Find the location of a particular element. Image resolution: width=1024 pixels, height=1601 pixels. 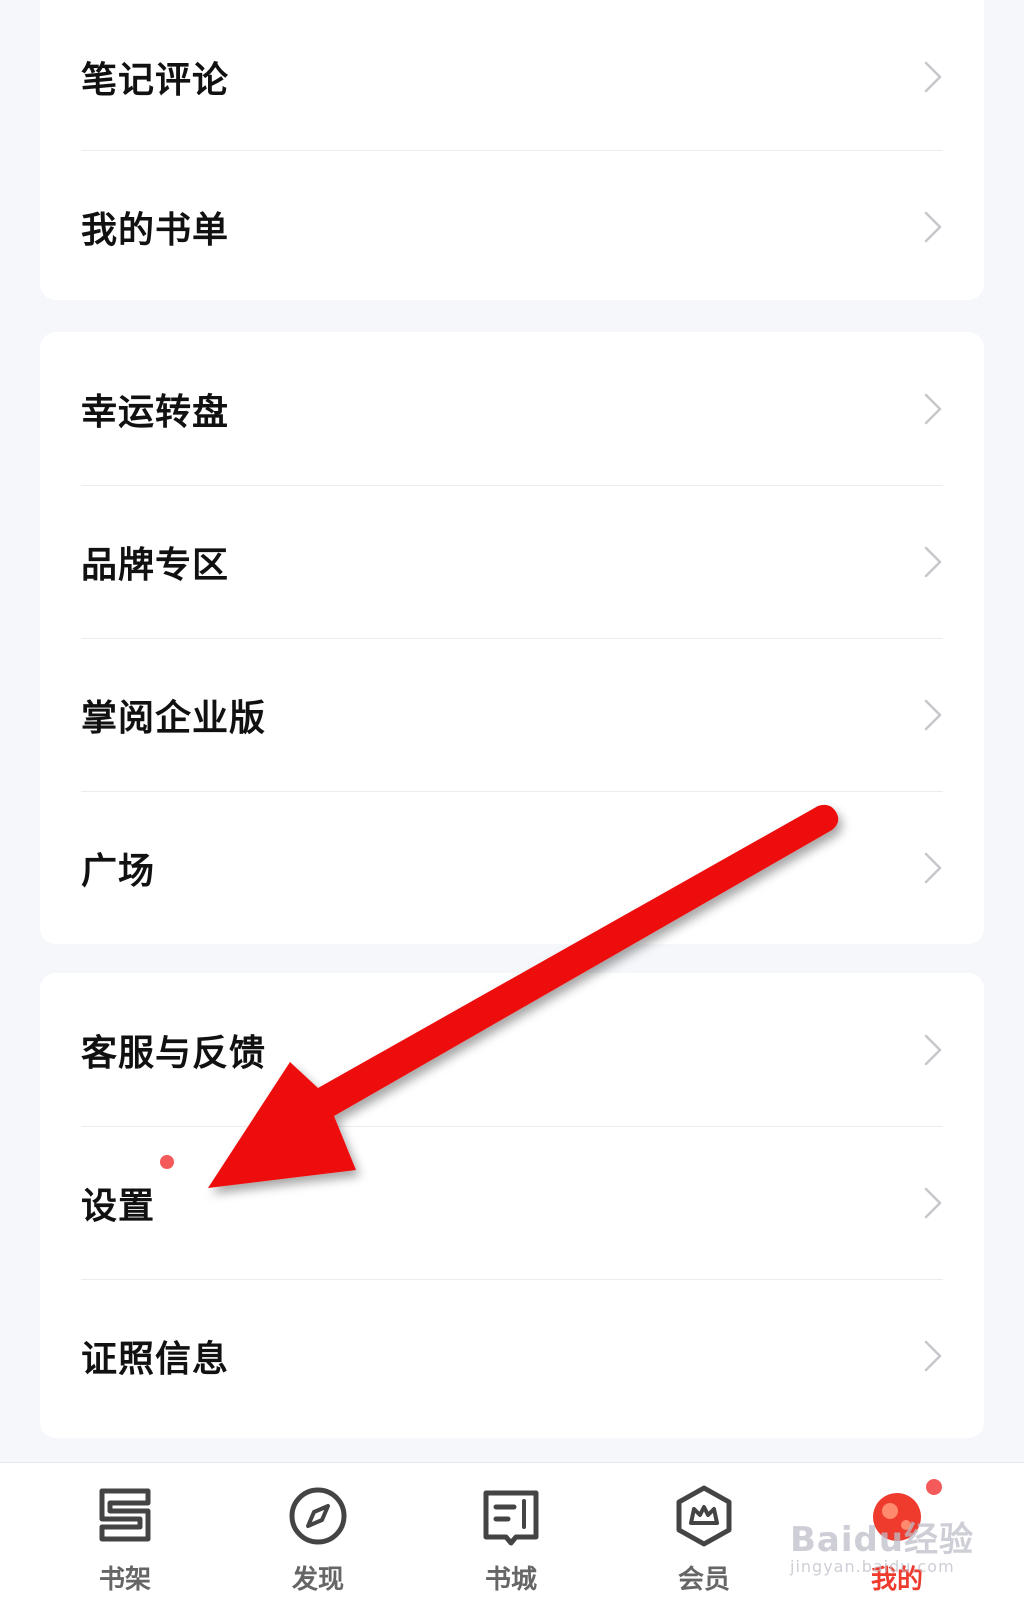

vip-hexagon-icon is located at coordinates (704, 1516).